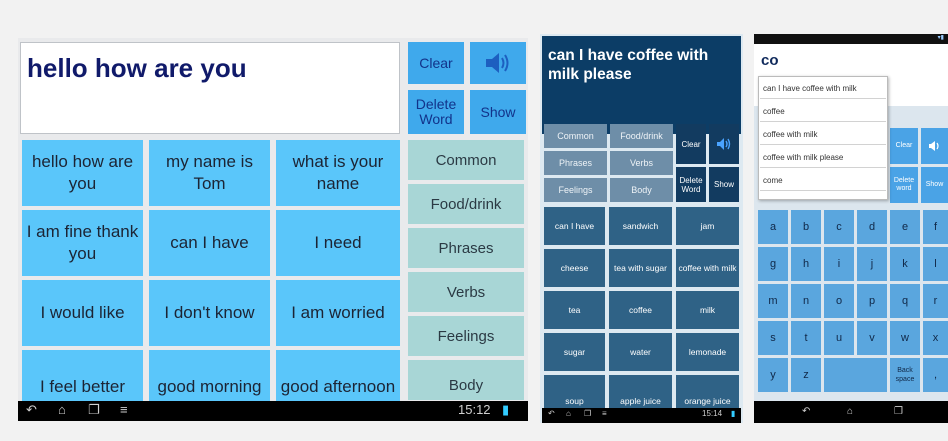 The image size is (948, 441). What do you see at coordinates (640, 310) in the screenshot?
I see `word-button: coffee` at bounding box center [640, 310].